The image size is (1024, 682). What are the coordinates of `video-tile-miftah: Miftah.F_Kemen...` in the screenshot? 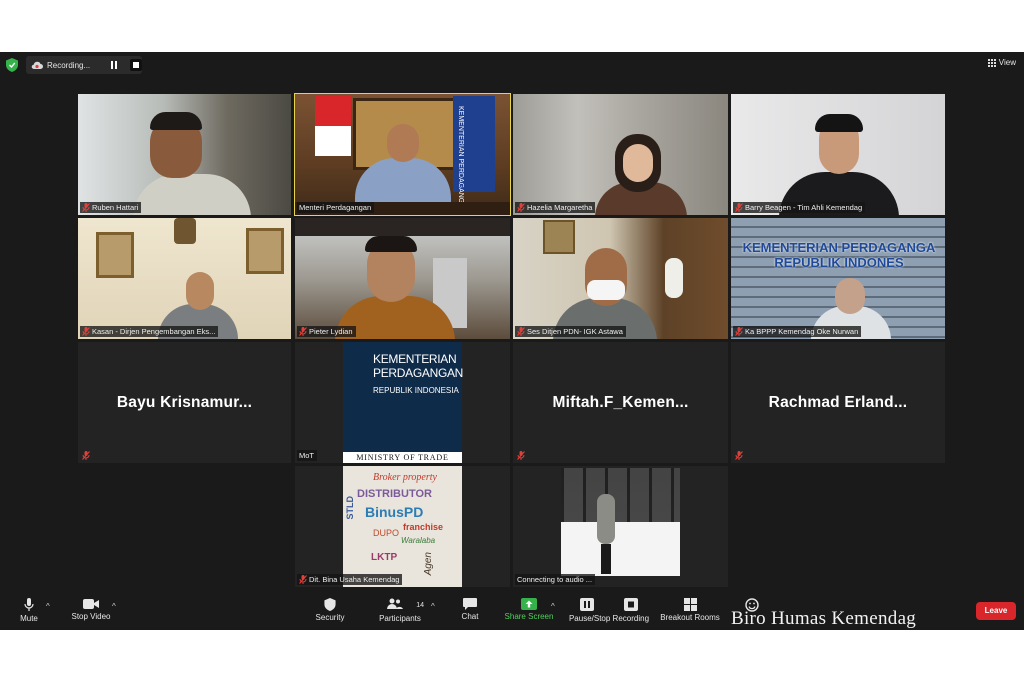 It's located at (620, 402).